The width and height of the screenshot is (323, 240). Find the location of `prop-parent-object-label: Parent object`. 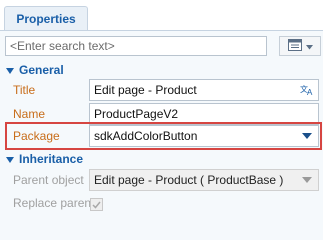

prop-parent-object-label: Parent object is located at coordinates (48, 180).